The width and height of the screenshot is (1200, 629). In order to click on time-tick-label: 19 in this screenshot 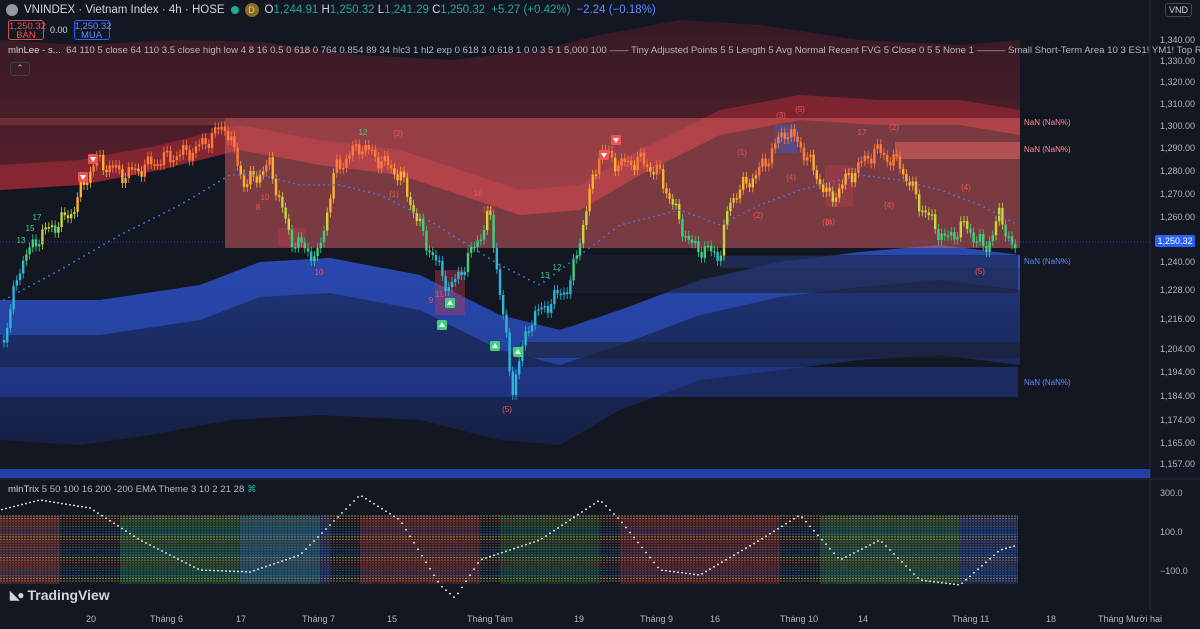, I will do `click(579, 619)`.